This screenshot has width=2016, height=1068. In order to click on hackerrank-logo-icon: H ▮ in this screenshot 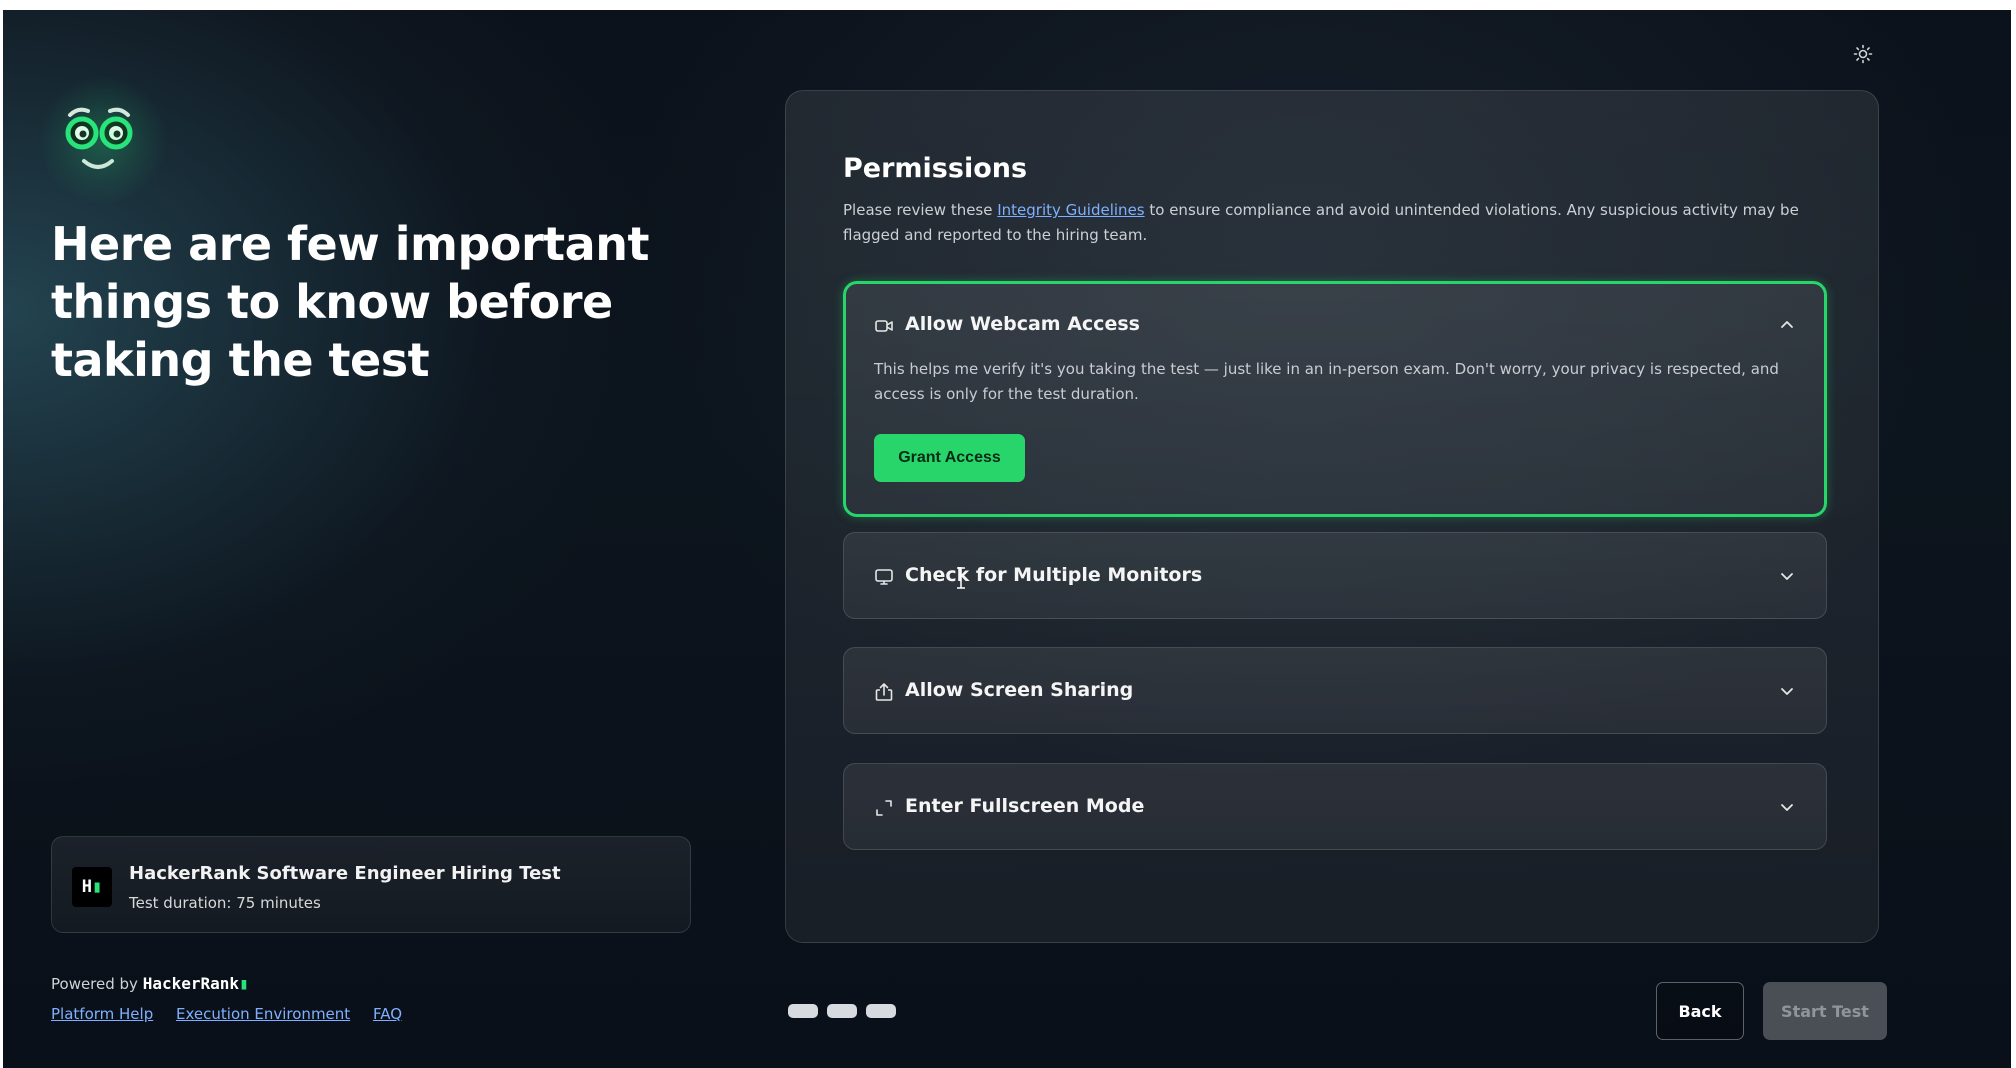, I will do `click(92, 887)`.